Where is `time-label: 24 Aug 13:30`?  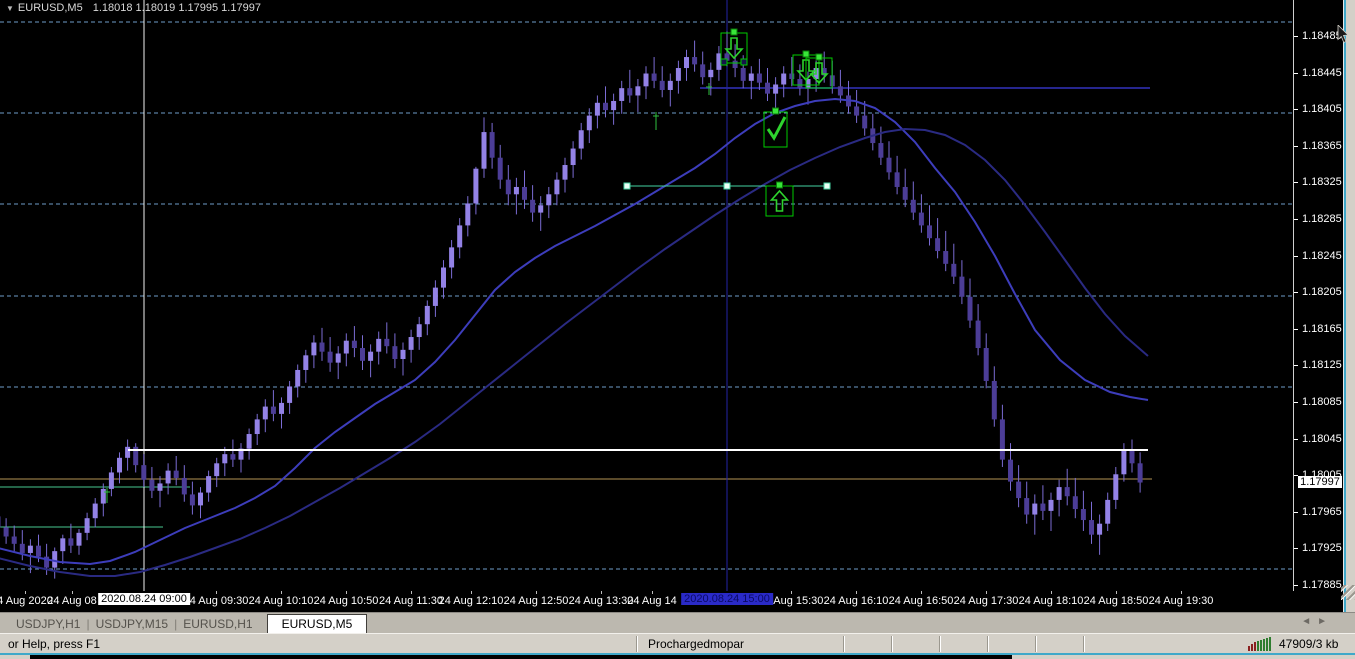 time-label: 24 Aug 13:30 is located at coordinates (601, 601).